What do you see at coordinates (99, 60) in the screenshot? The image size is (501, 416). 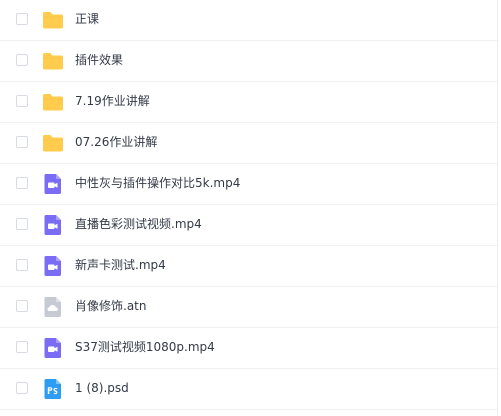 I see `file-name: 插件效果` at bounding box center [99, 60].